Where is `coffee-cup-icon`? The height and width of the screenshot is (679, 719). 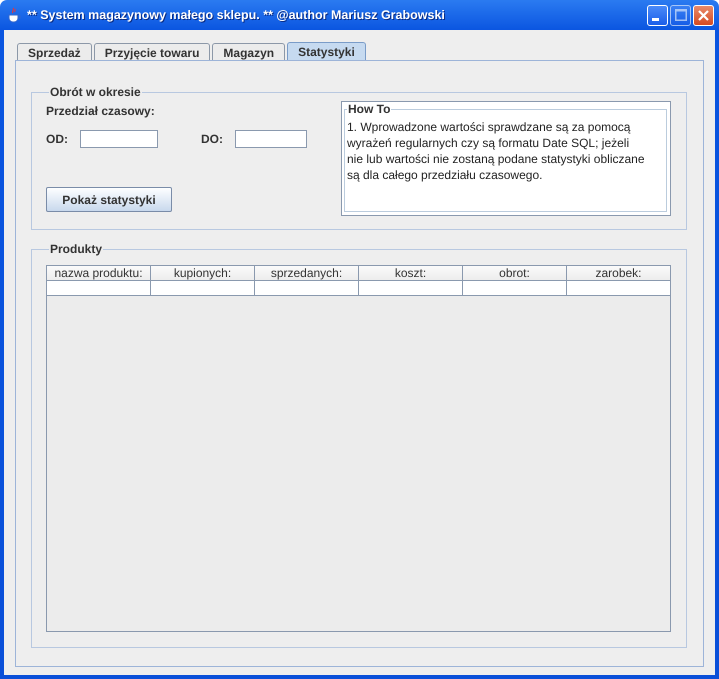 coffee-cup-icon is located at coordinates (14, 15).